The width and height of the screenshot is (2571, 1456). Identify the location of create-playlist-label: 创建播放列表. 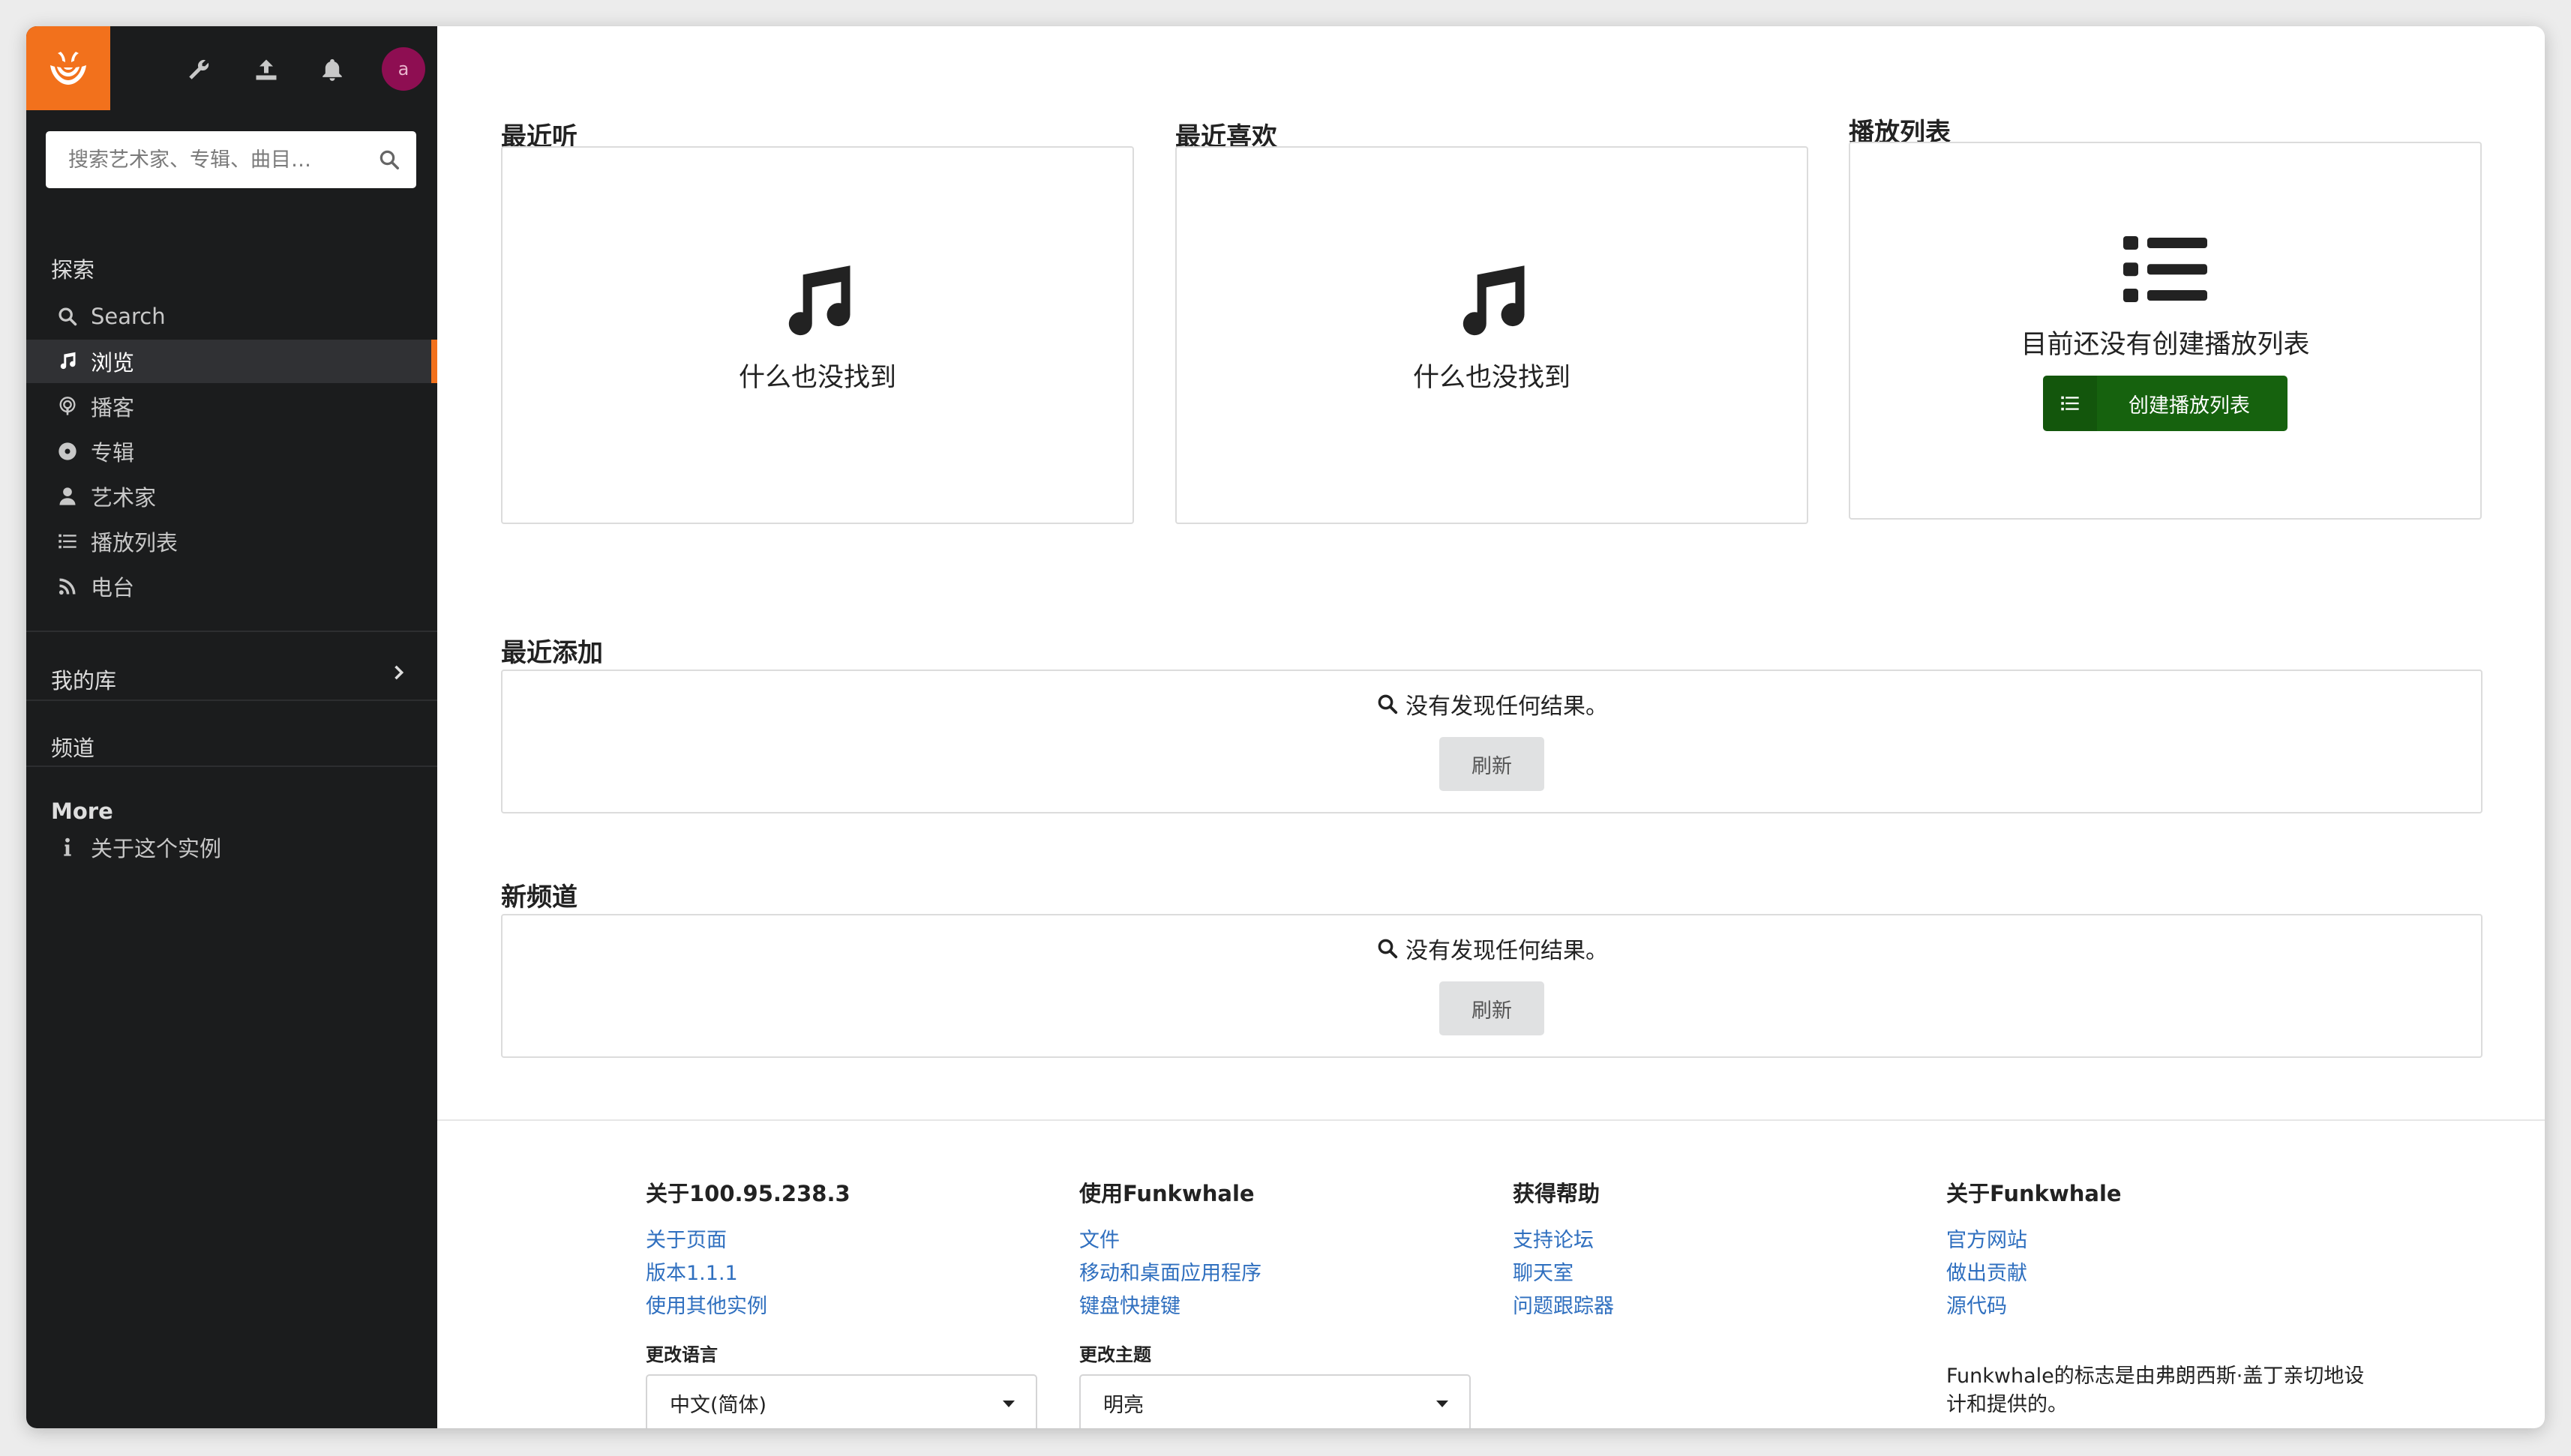
(2189, 406).